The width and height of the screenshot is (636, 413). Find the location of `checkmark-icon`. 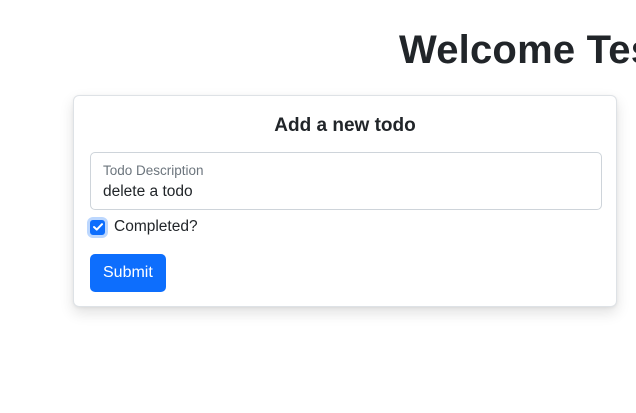

checkmark-icon is located at coordinates (97, 227).